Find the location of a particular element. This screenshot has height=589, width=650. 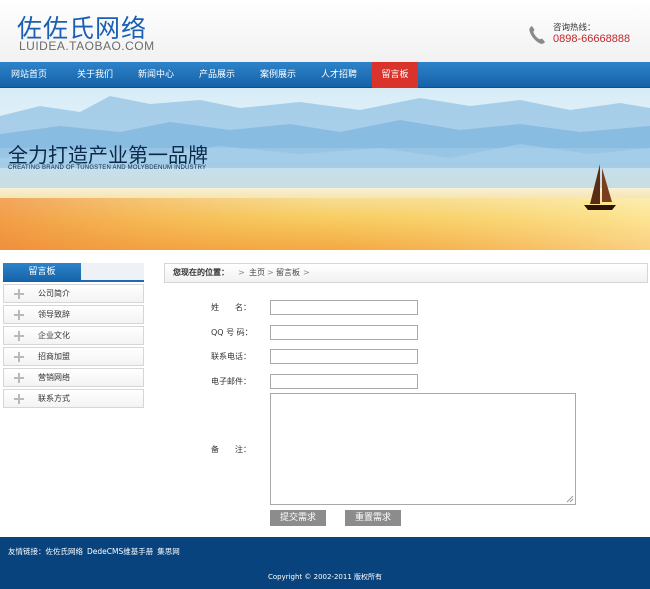

sidebar-item-label: 公司简介 is located at coordinates (54, 293).